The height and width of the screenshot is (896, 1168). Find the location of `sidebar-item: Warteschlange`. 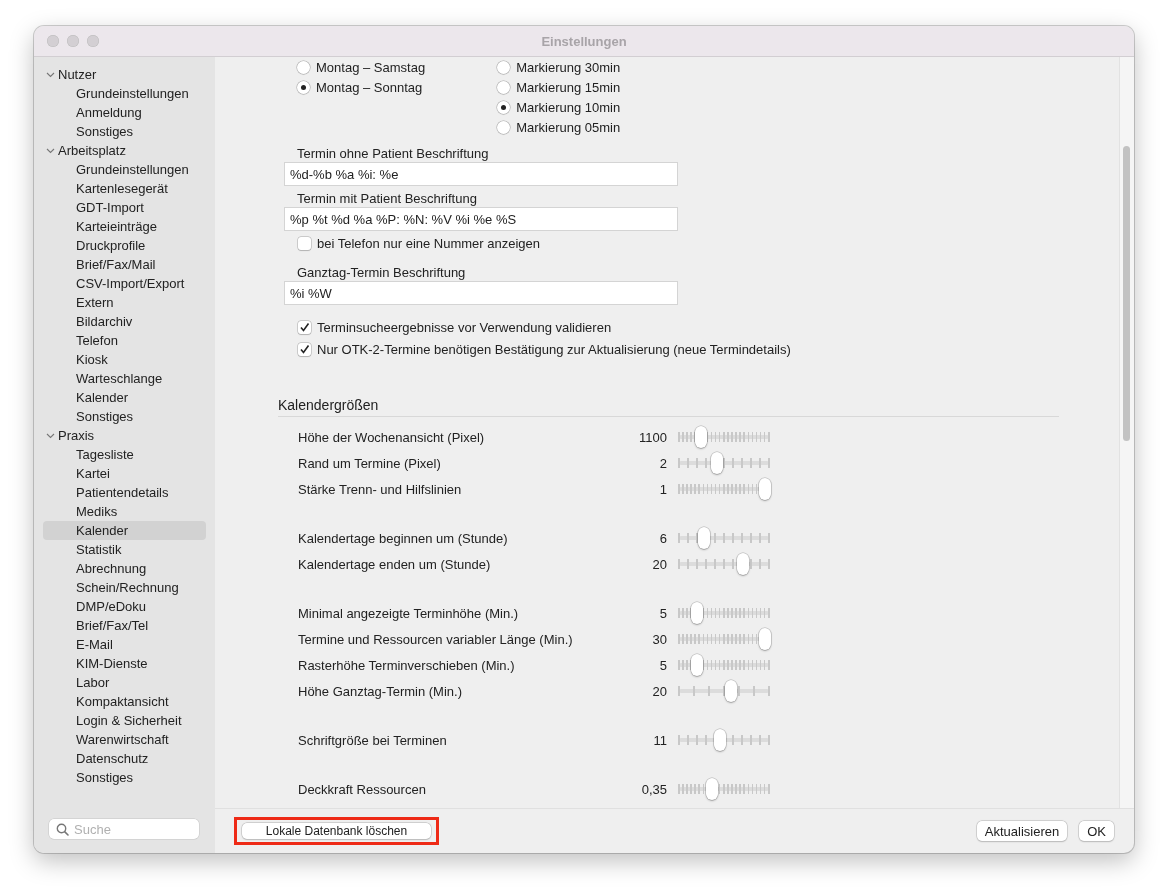

sidebar-item: Warteschlange is located at coordinates (124, 378).